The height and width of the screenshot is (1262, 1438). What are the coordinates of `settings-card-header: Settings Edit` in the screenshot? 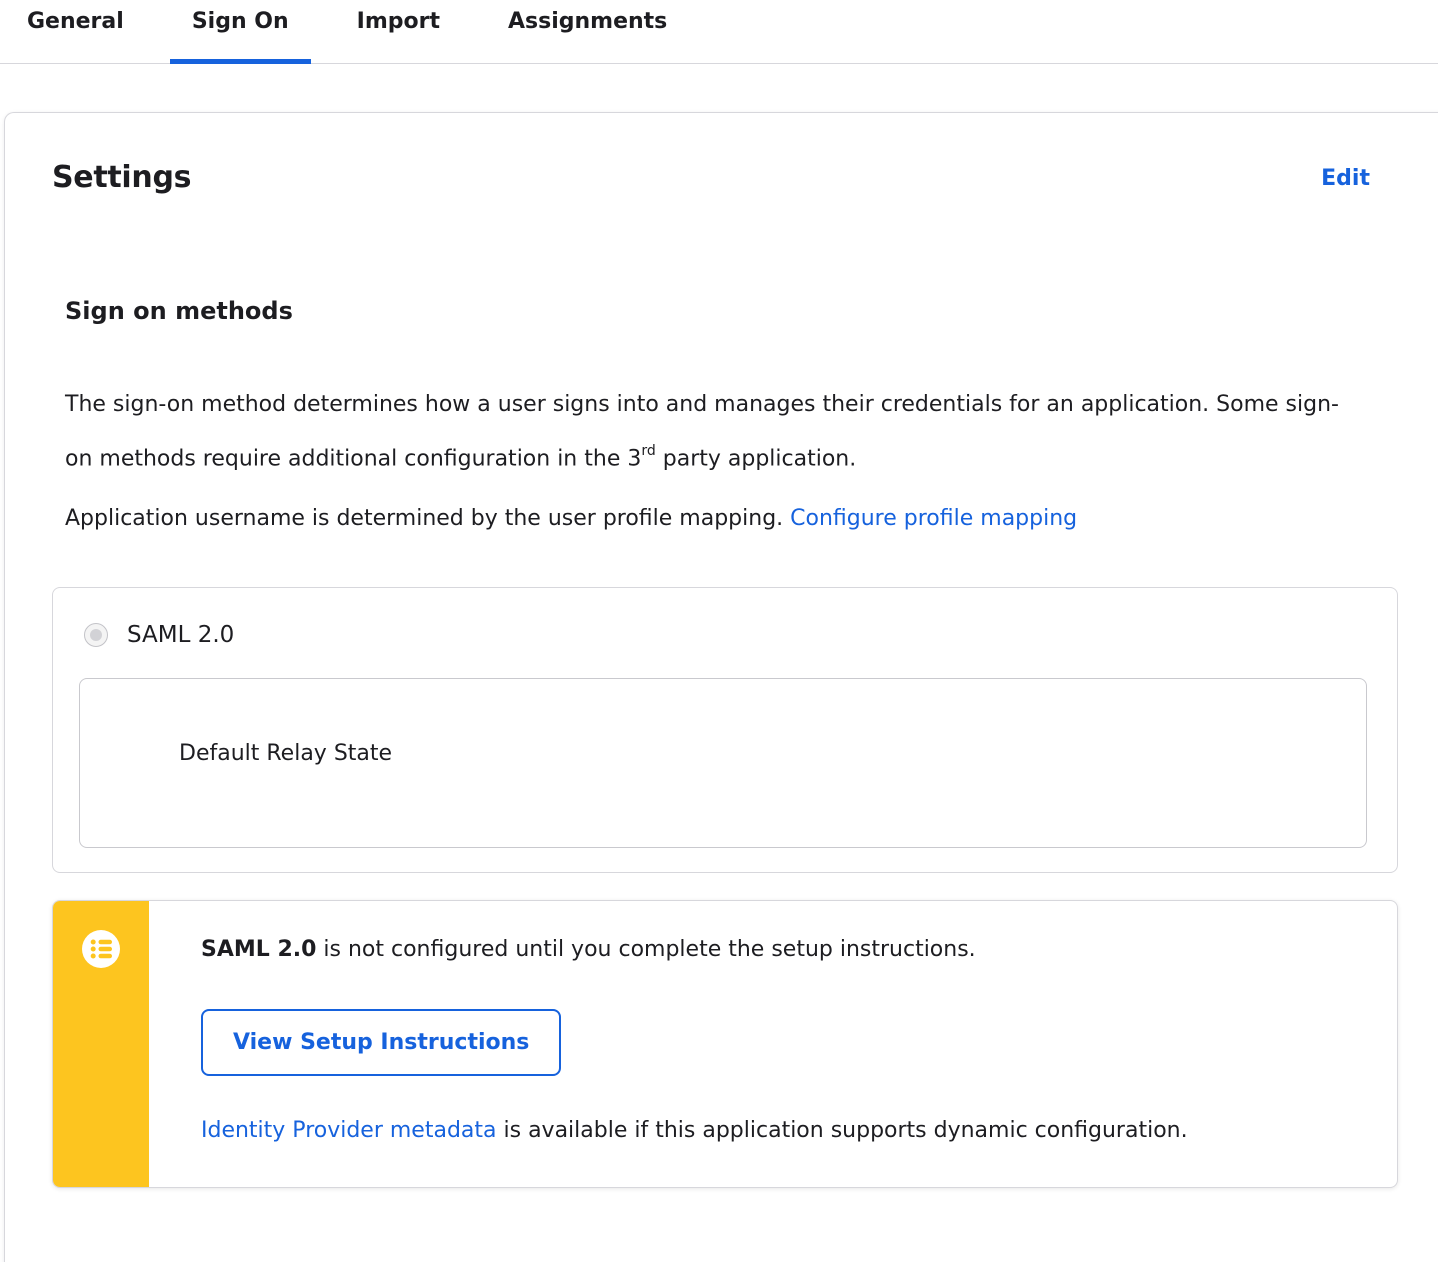 It's located at (725, 177).